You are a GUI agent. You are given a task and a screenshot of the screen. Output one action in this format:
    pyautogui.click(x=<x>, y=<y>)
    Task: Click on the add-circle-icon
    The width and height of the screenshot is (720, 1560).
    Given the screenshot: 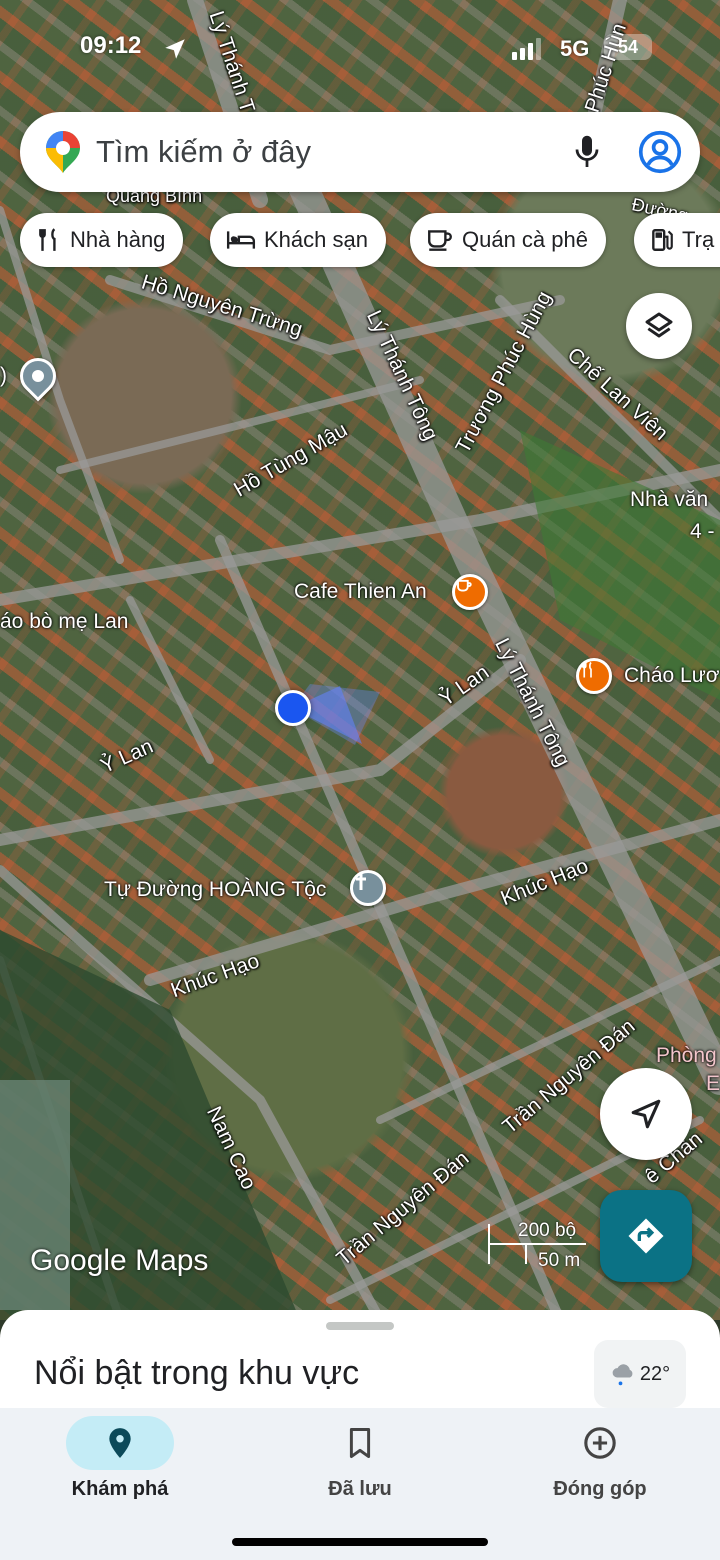 What is the action you would take?
    pyautogui.click(x=600, y=1443)
    